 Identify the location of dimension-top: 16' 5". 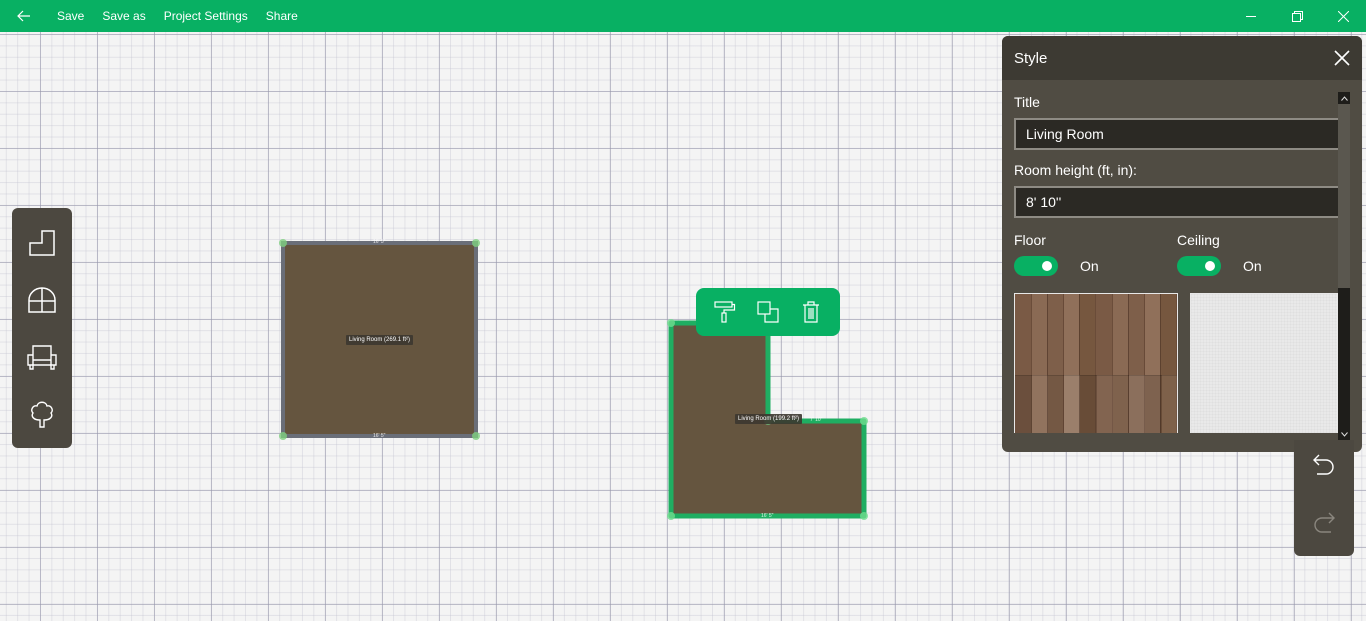
(379, 242).